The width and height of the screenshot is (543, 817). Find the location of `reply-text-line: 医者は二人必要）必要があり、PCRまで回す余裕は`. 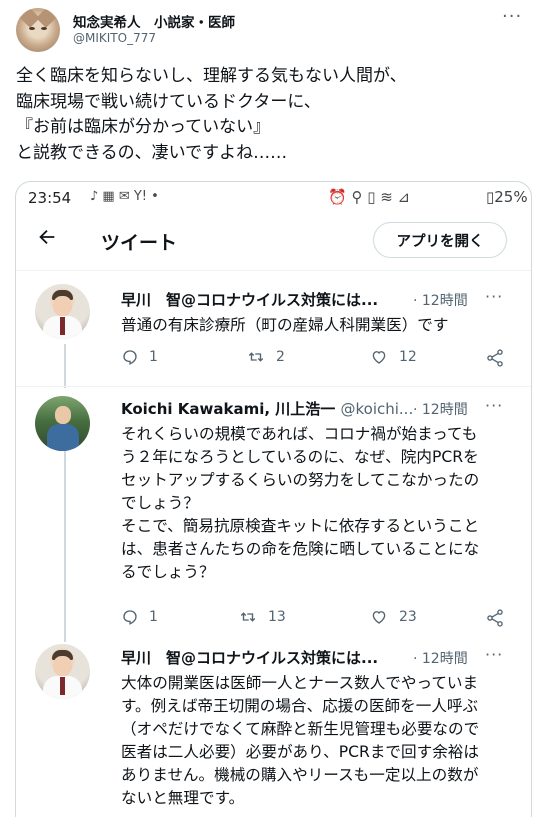

reply-text-line: 医者は二人必要）必要があり、PCRまで回す余裕は is located at coordinates (300, 752).